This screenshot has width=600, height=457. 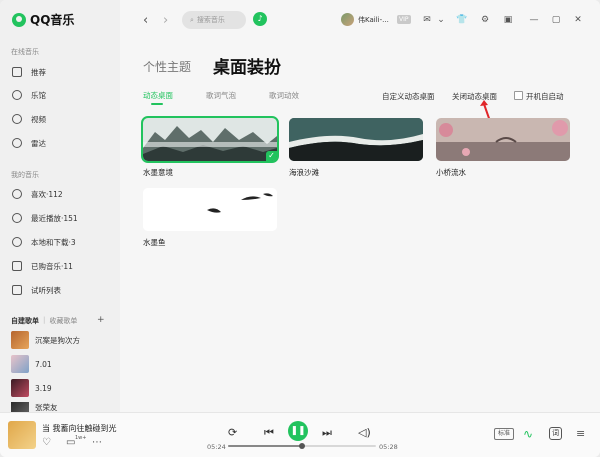 I want to click on search-placeholder: 搜索音乐, so click(x=210, y=20).